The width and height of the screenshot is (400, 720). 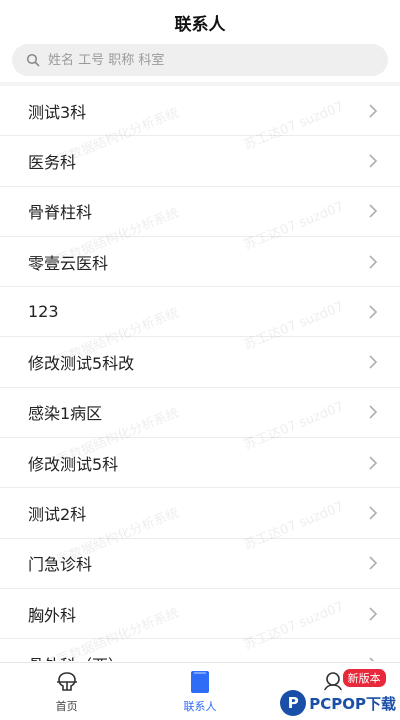 What do you see at coordinates (33, 60) in the screenshot?
I see `search-icon` at bounding box center [33, 60].